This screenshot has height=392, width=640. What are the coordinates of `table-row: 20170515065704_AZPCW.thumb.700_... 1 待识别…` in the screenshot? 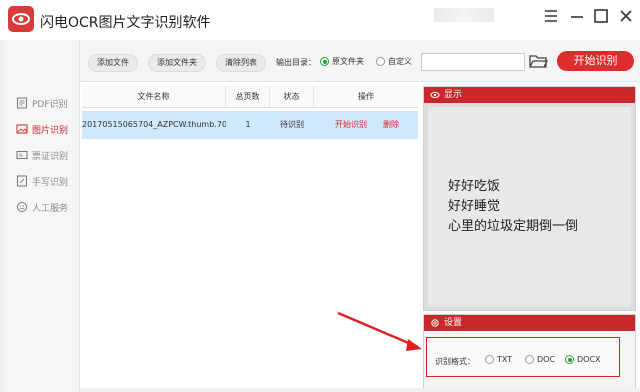 It's located at (250, 125).